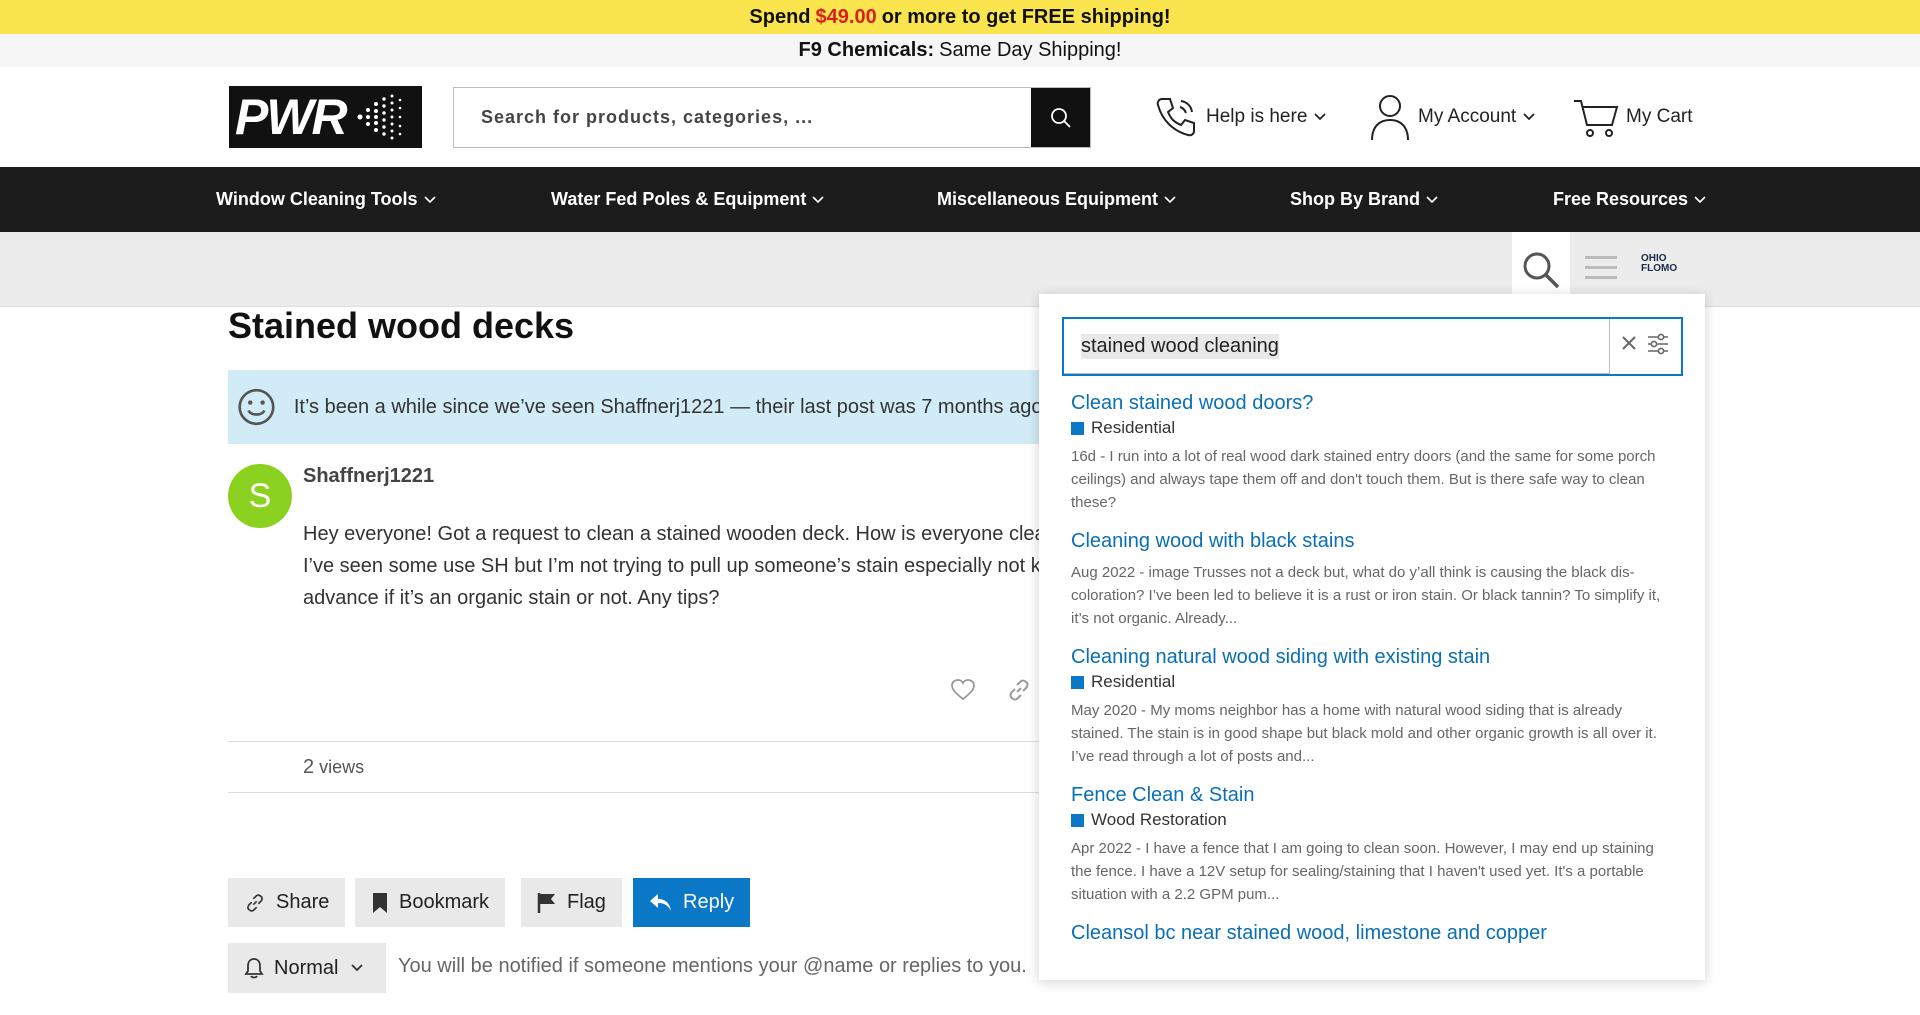  Describe the element at coordinates (1601, 268) in the screenshot. I see `hamburger-menu-icon` at that location.